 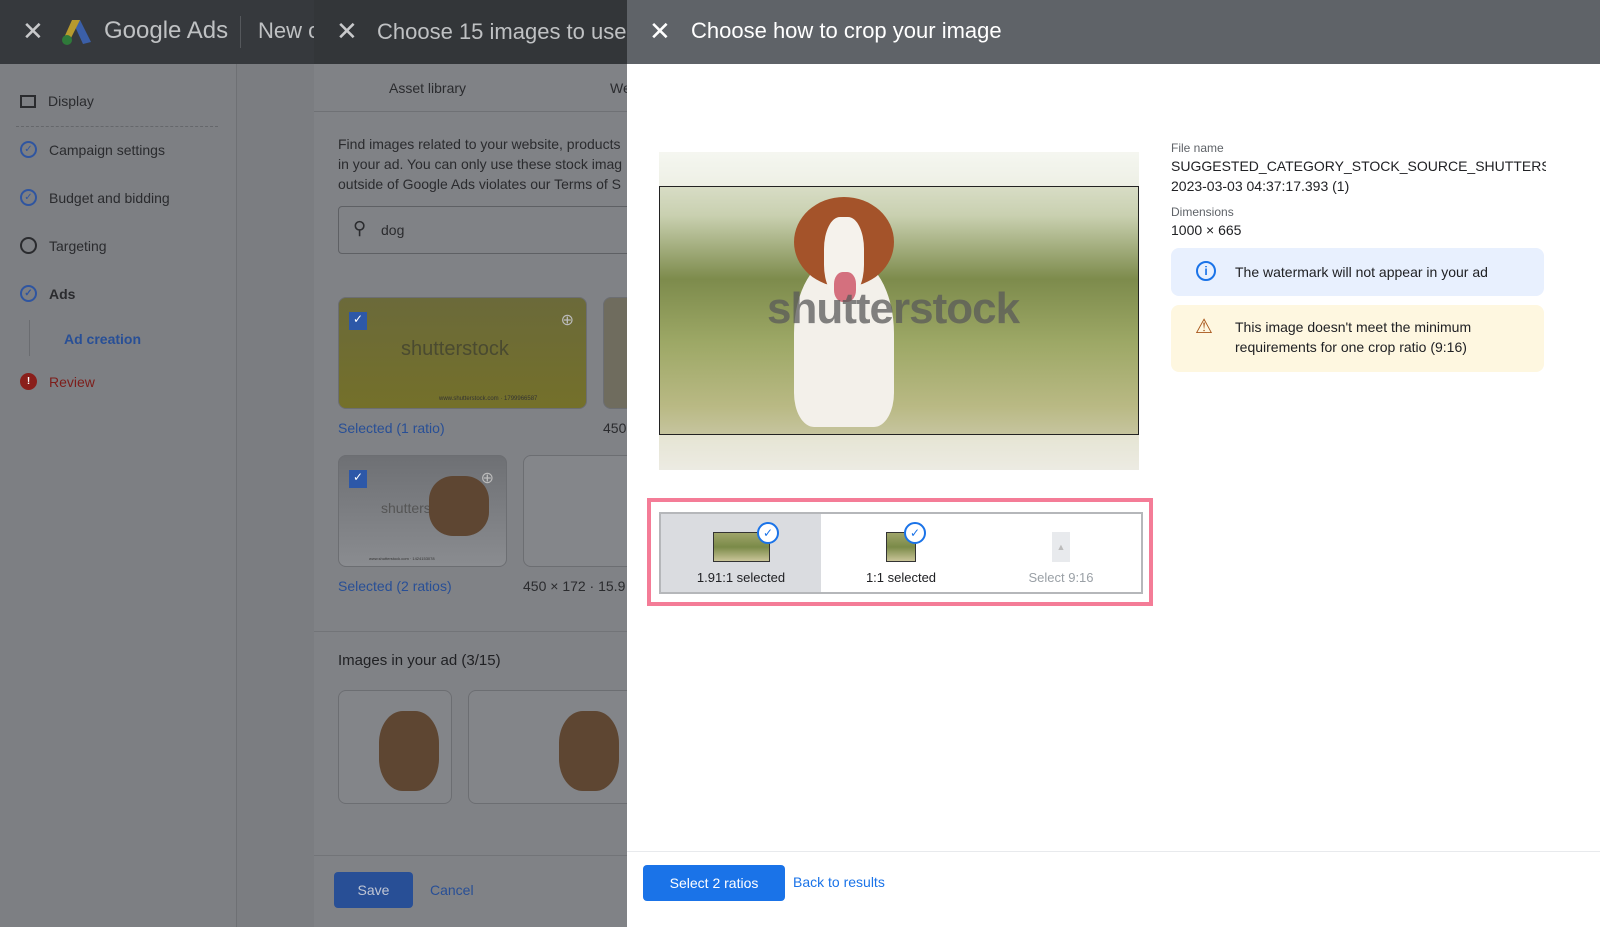 What do you see at coordinates (488, 230) in the screenshot?
I see `search-input: ⚲ dog` at bounding box center [488, 230].